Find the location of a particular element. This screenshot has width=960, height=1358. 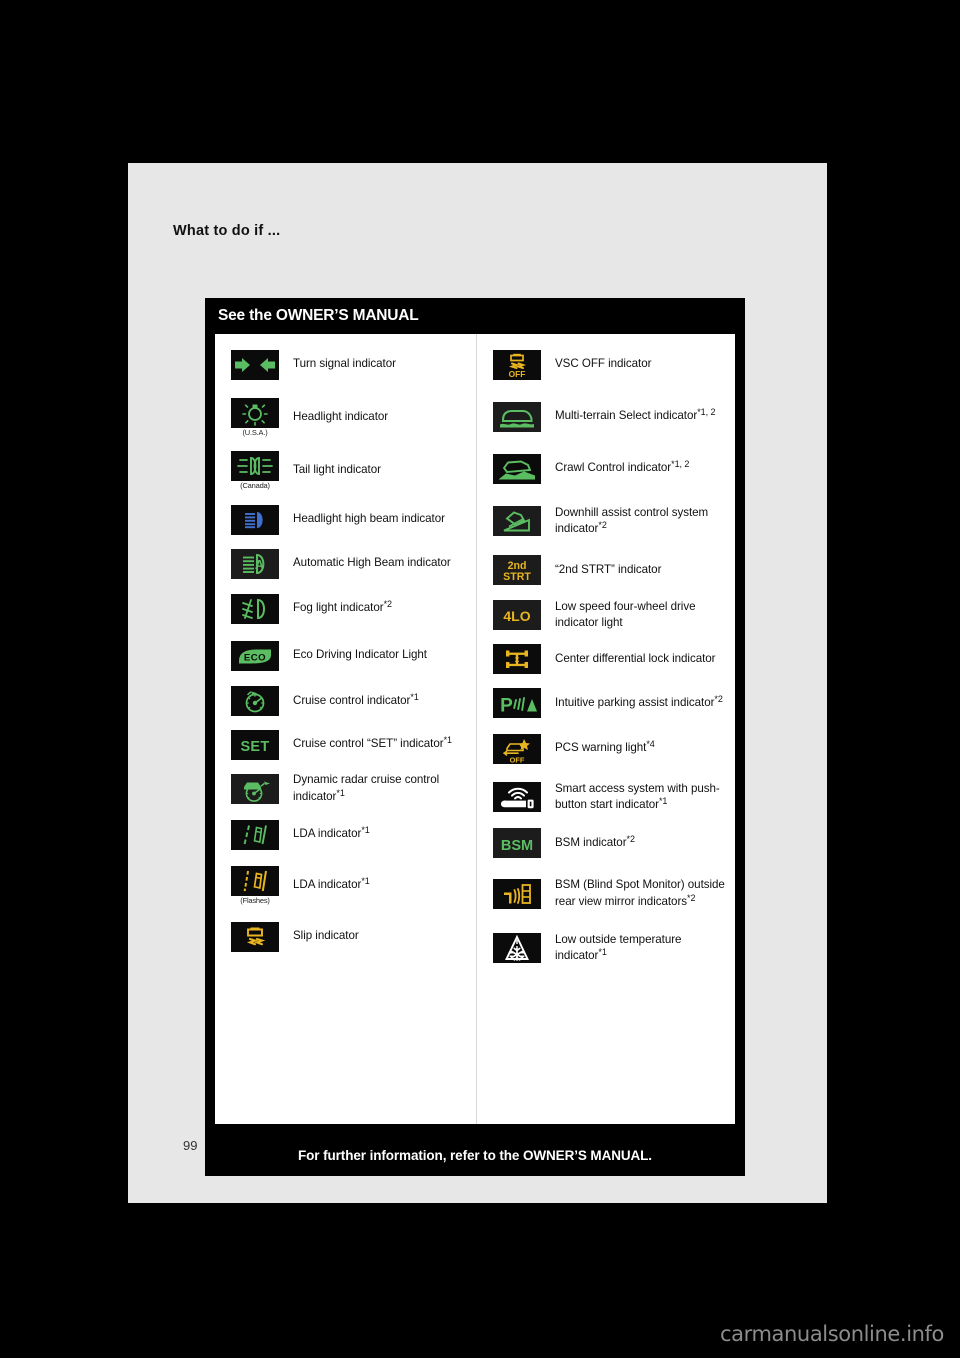

table-row: Crawl Control indicator*1, 2 is located at coordinates (606, 468).